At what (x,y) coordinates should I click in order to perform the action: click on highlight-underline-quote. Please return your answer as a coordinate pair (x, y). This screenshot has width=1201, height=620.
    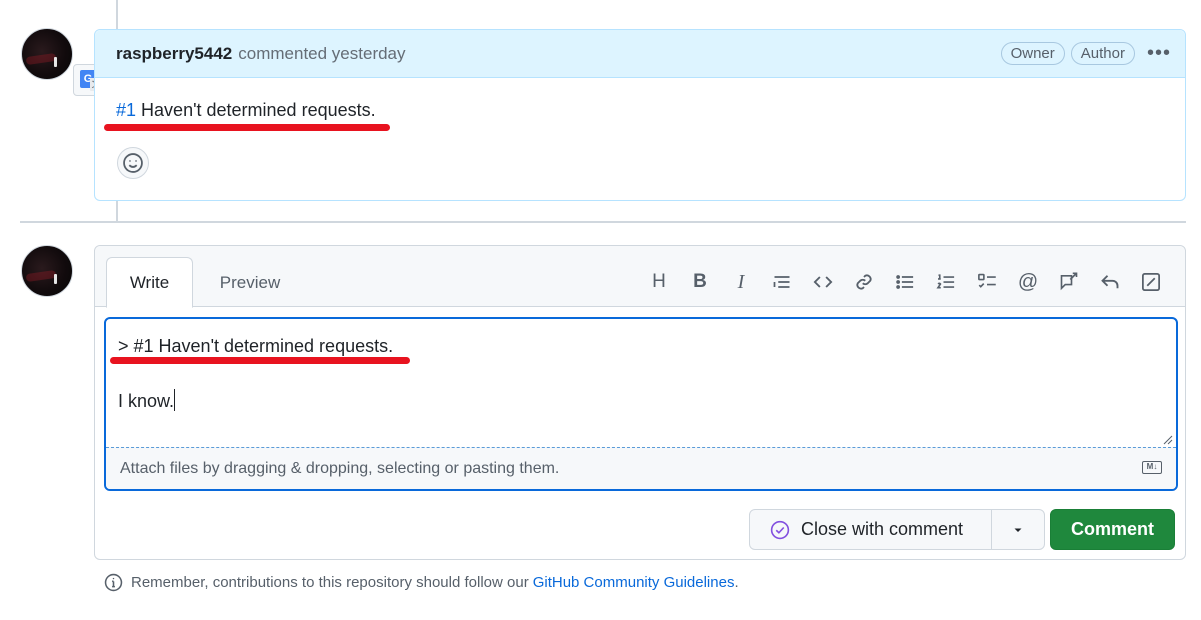
    Looking at the image, I should click on (260, 360).